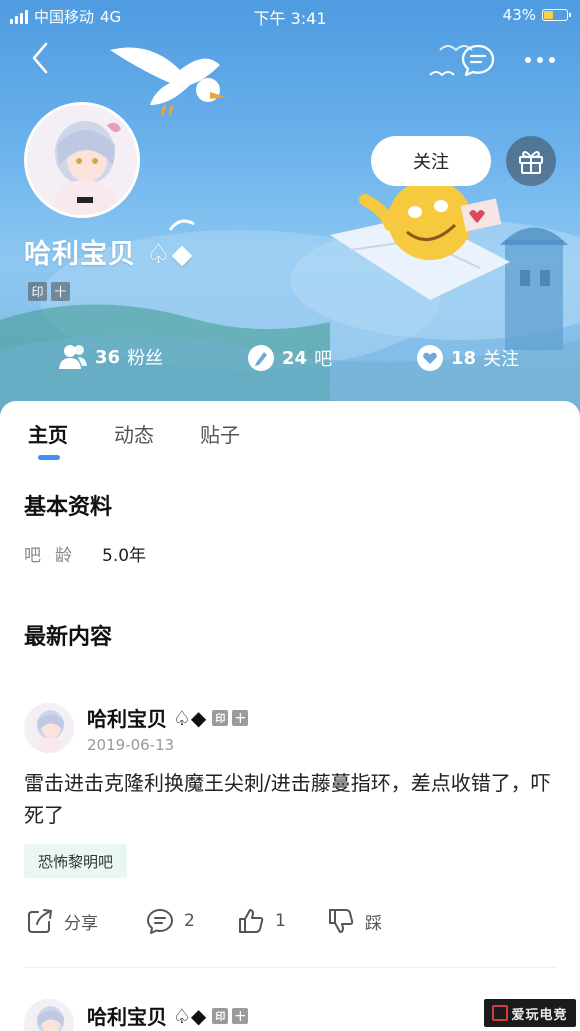 Image resolution: width=580 pixels, height=1031 pixels. Describe the element at coordinates (145, 358) in the screenshot. I see `fans-label: 粉丝` at that location.